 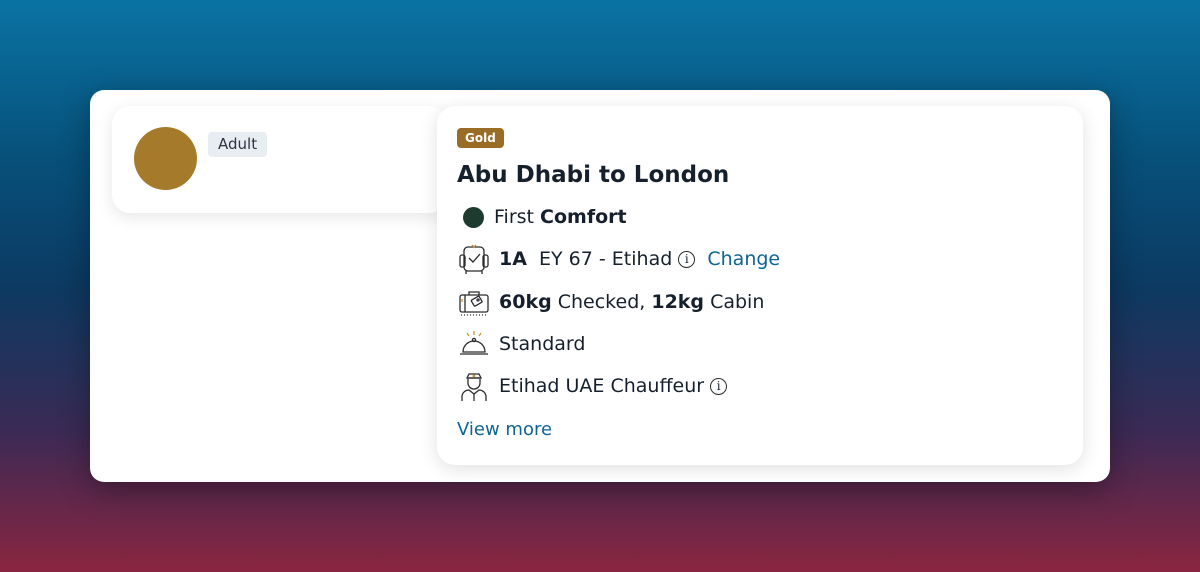 What do you see at coordinates (525, 302) in the screenshot?
I see `checked-weight: 60kg` at bounding box center [525, 302].